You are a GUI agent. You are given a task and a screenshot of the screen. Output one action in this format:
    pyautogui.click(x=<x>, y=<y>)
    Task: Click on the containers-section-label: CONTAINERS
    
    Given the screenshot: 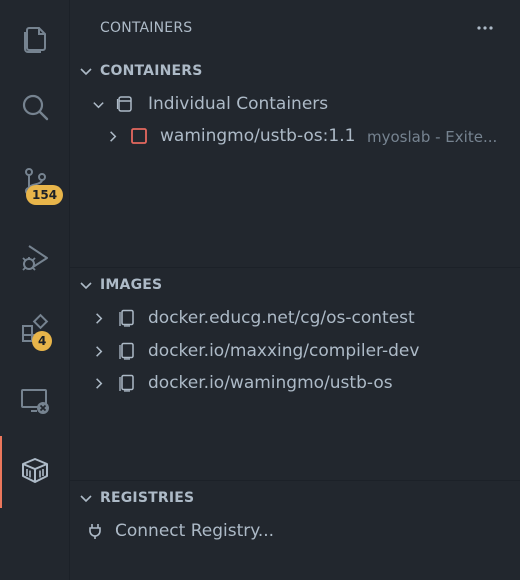 What is the action you would take?
    pyautogui.click(x=151, y=71)
    